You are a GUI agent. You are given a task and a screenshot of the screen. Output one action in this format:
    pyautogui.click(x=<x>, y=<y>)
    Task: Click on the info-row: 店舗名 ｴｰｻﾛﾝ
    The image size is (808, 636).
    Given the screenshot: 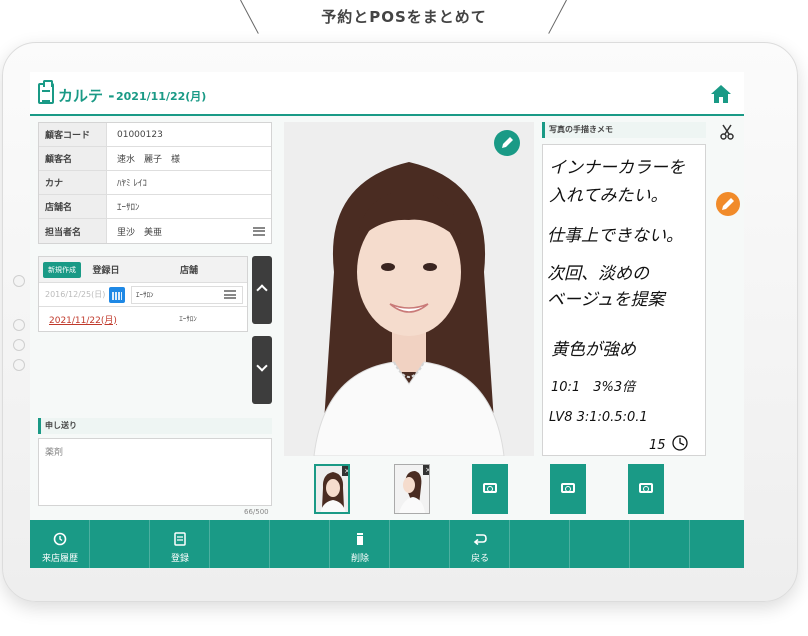 What is the action you would take?
    pyautogui.click(x=155, y=207)
    